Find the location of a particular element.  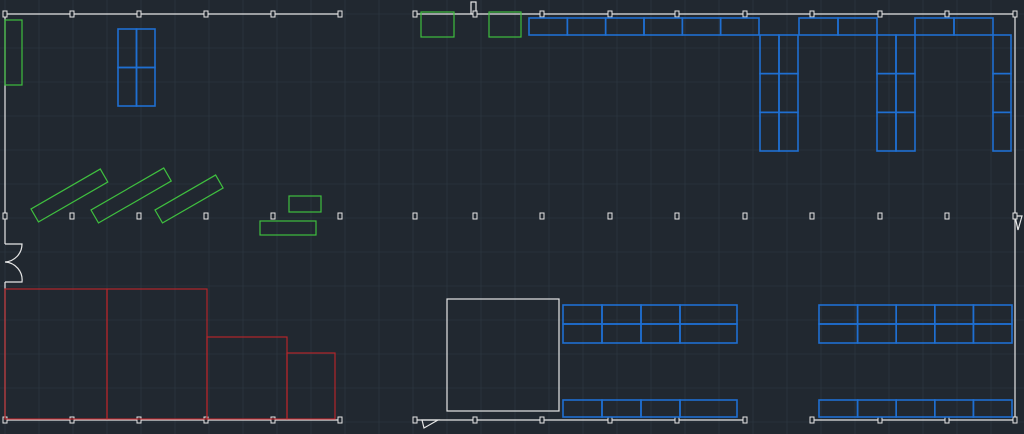

equipment-small-box is located at coordinates (305, 204).